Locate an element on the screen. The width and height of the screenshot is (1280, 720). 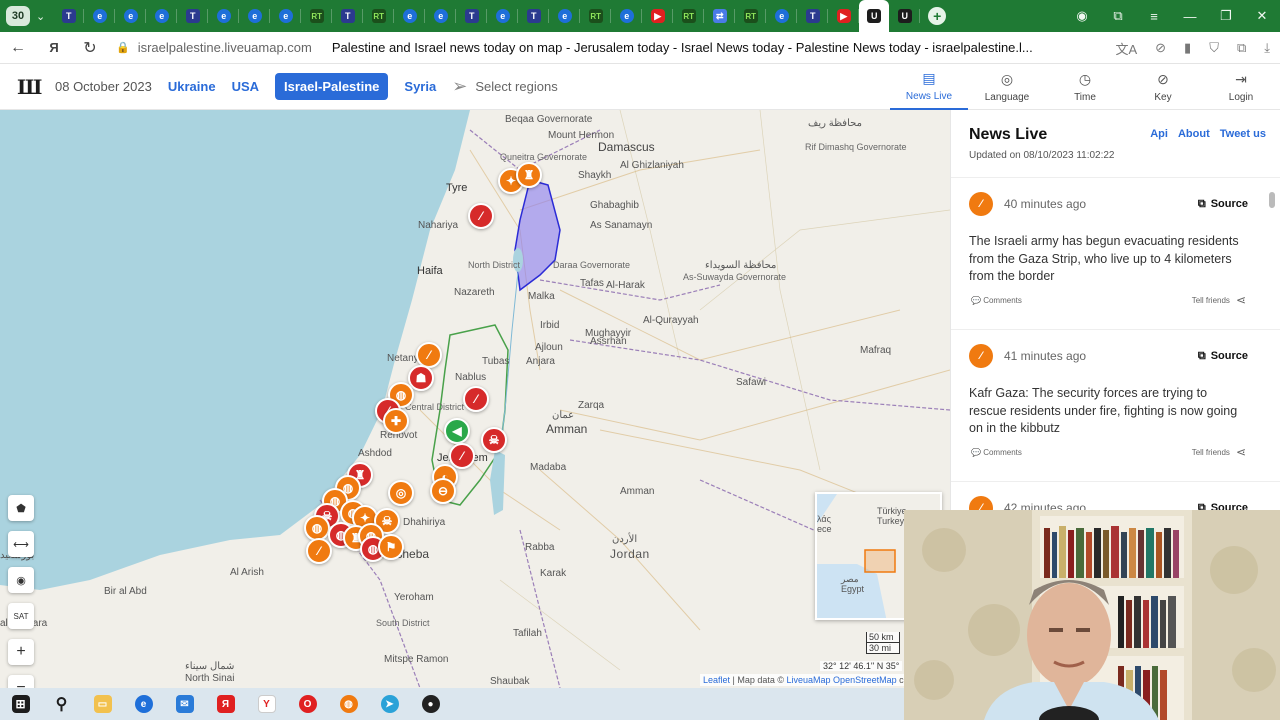
collections-icon: ⧉ is located at coordinates (1118, 16).